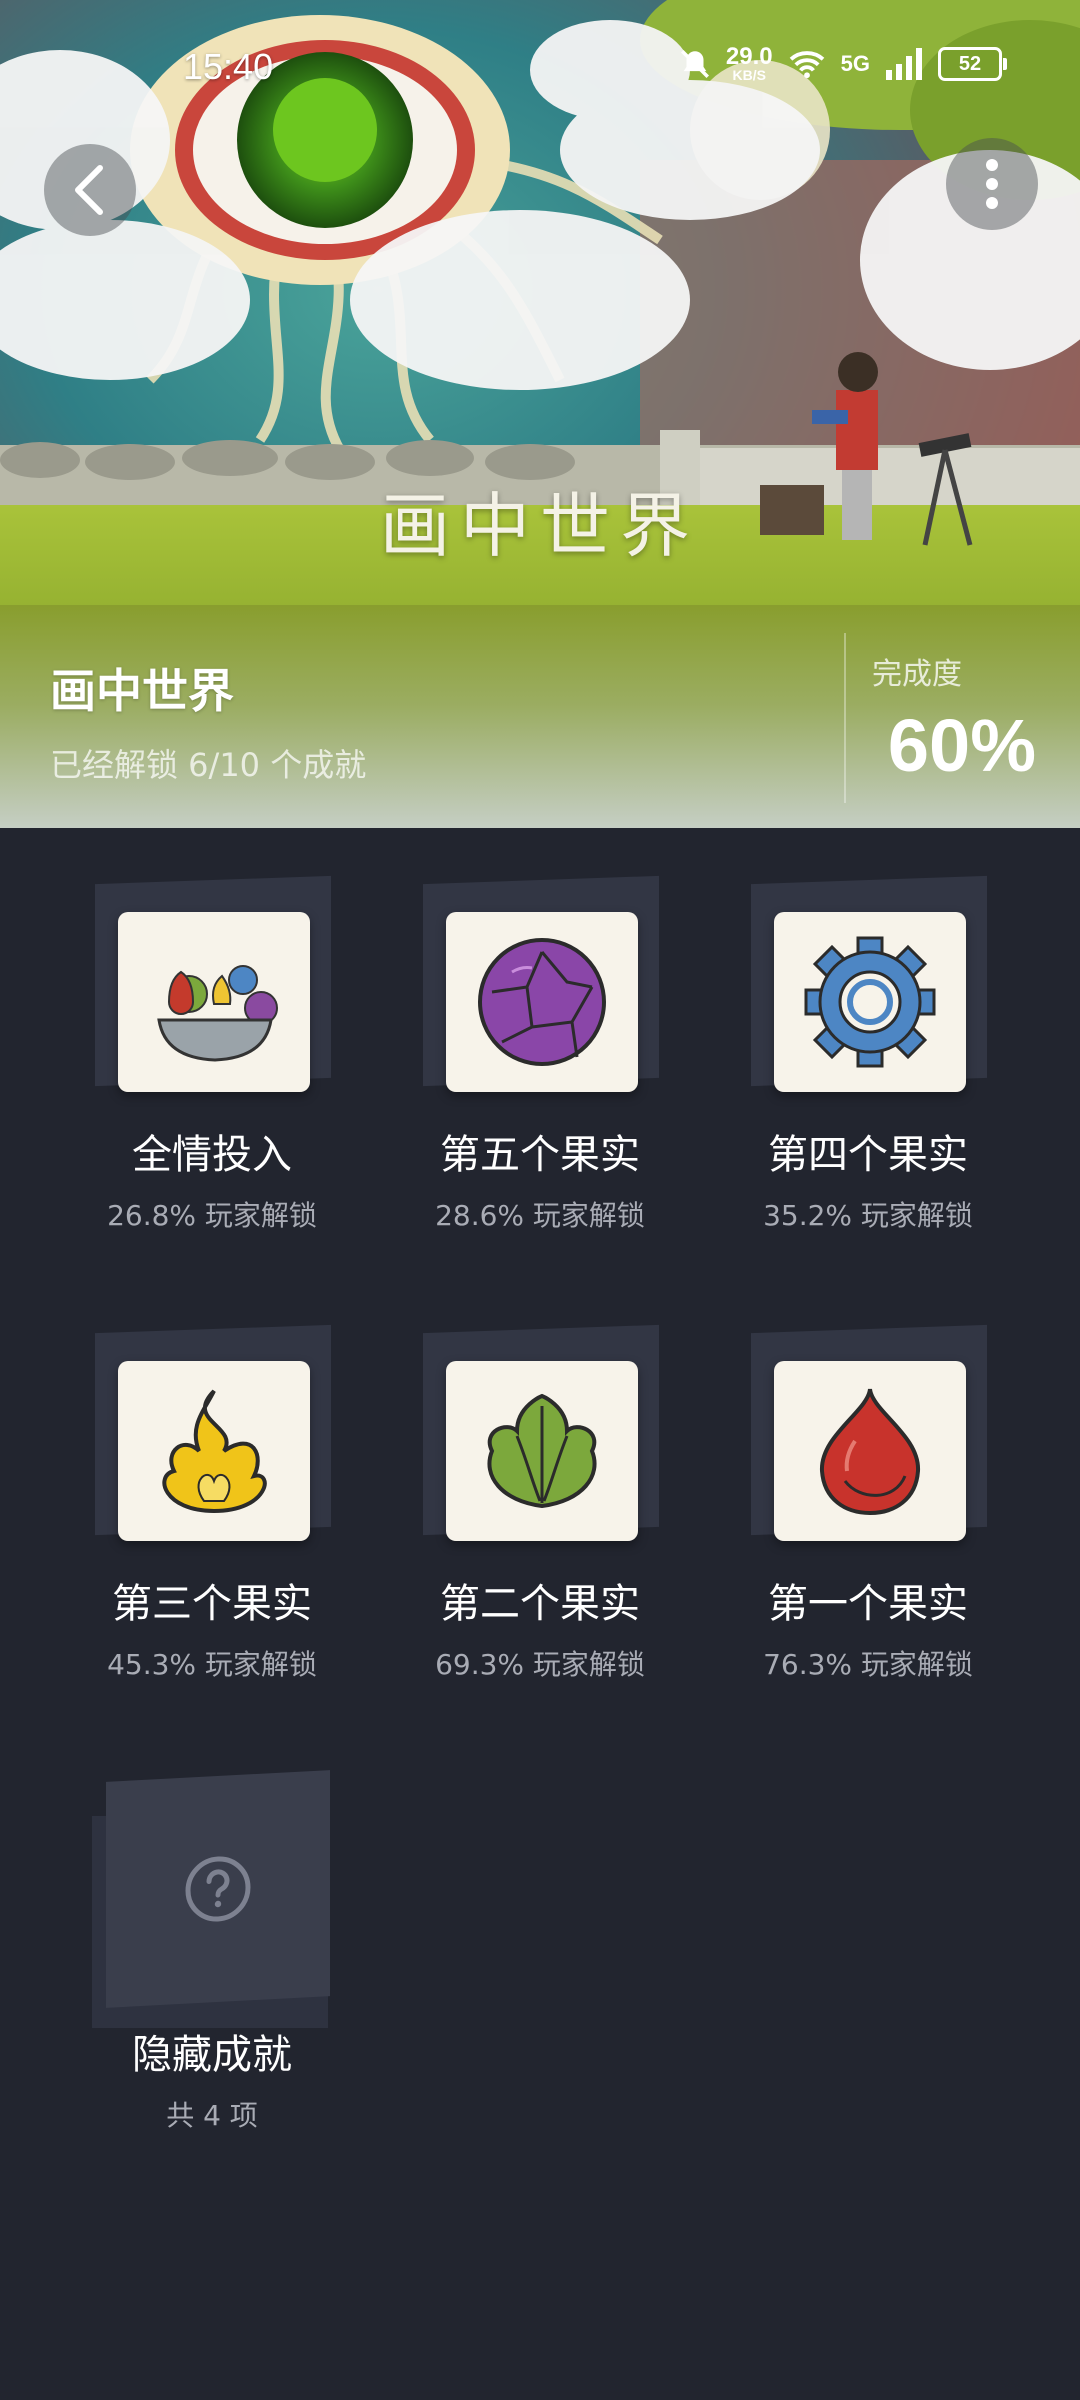 The width and height of the screenshot is (1080, 2400). I want to click on blue-gear-fruit-icon, so click(870, 1002).